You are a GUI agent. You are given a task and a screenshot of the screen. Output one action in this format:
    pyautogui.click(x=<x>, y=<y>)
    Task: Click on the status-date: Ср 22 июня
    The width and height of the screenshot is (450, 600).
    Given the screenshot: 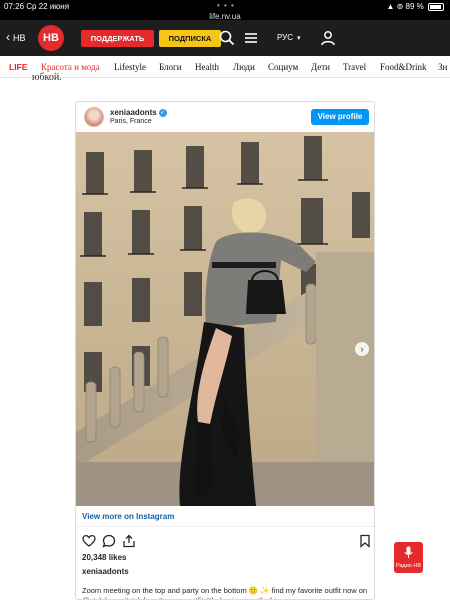 What is the action you would take?
    pyautogui.click(x=48, y=6)
    